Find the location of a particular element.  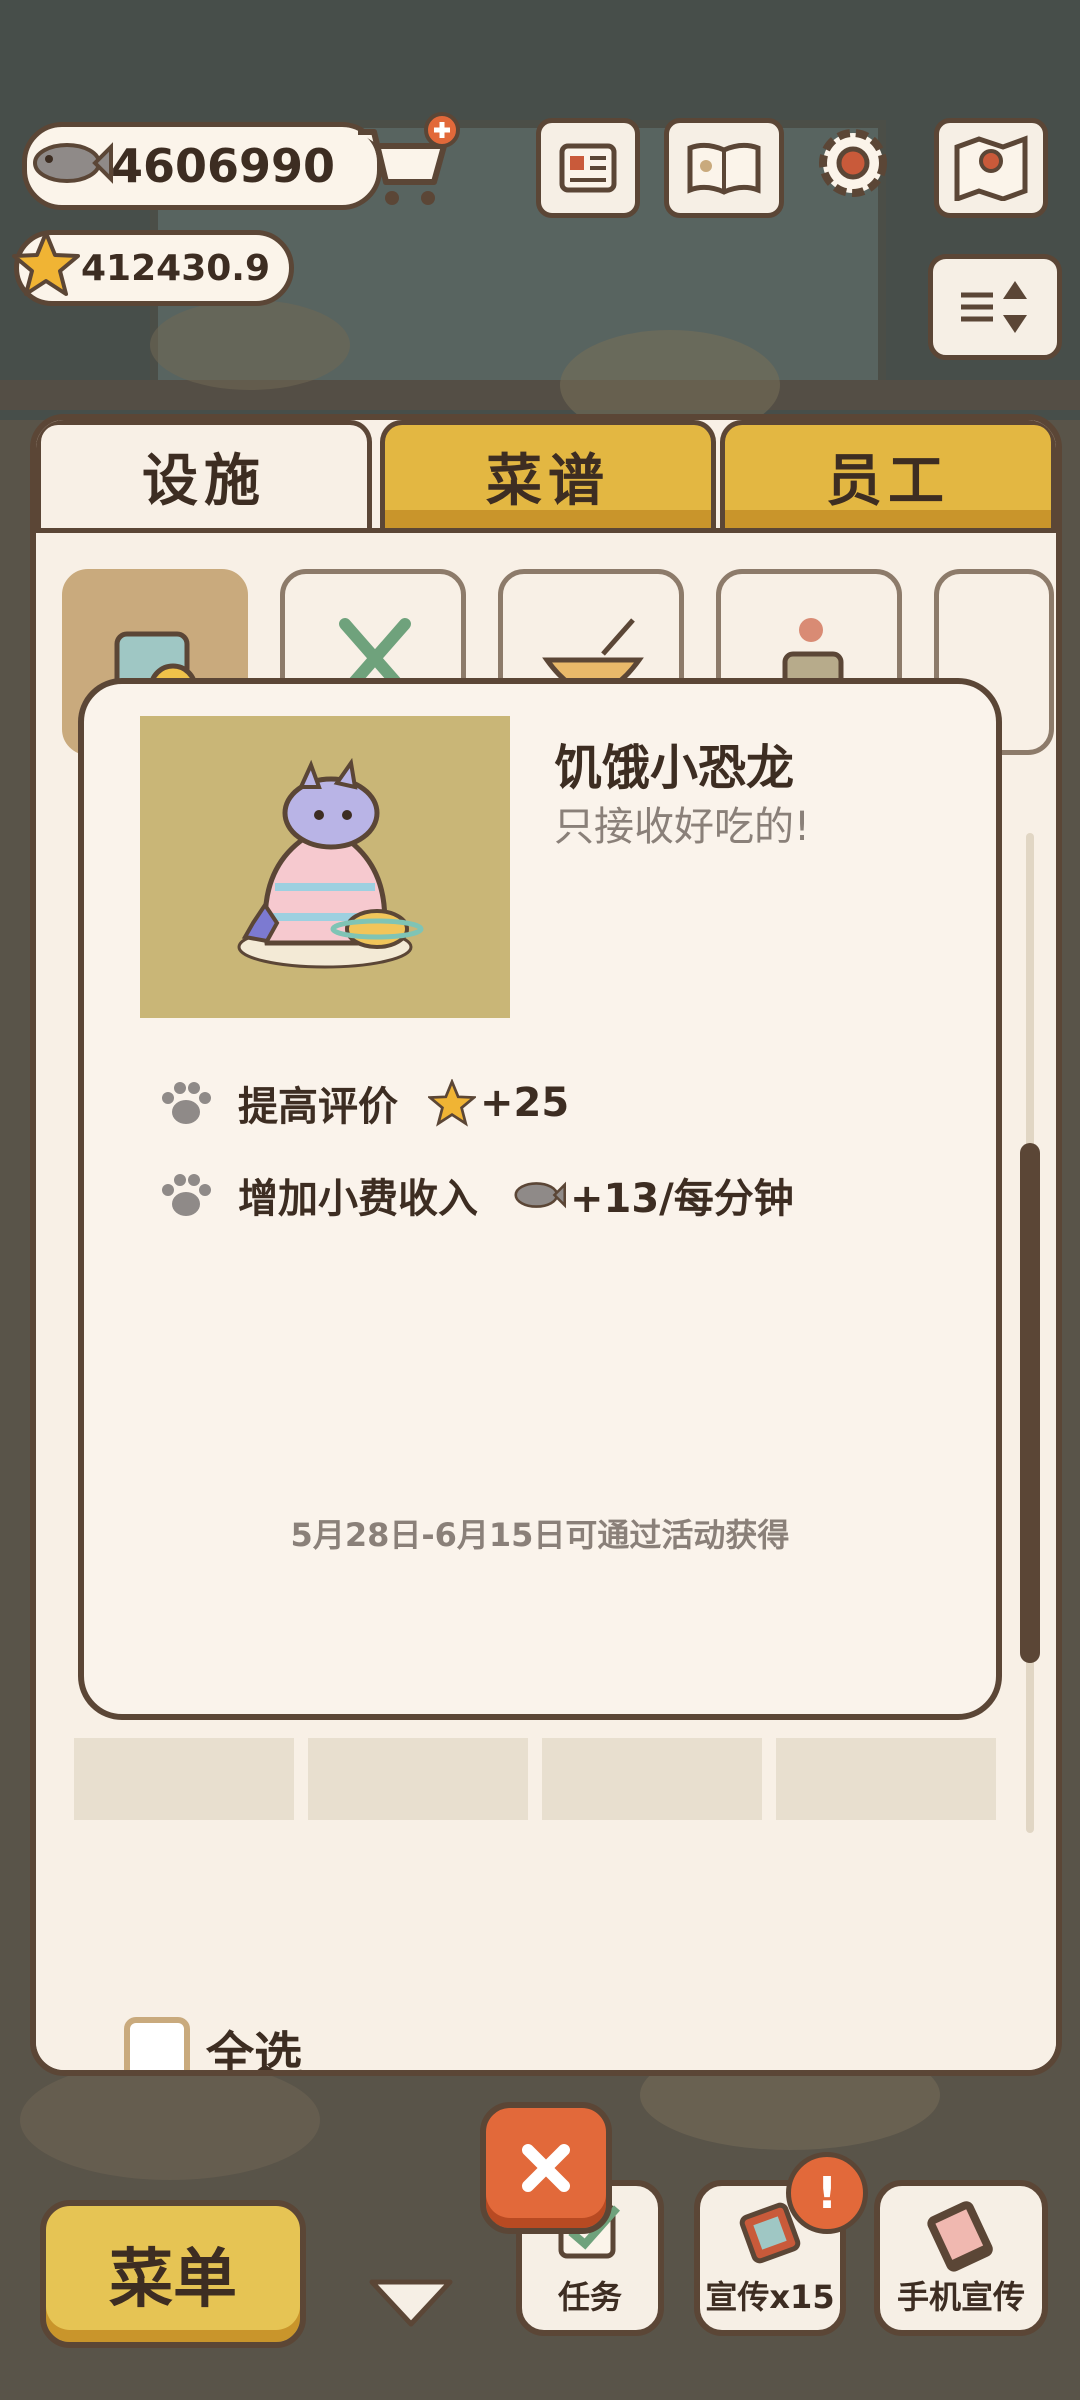

select-all-control: 全选 is located at coordinates (213, 2045).